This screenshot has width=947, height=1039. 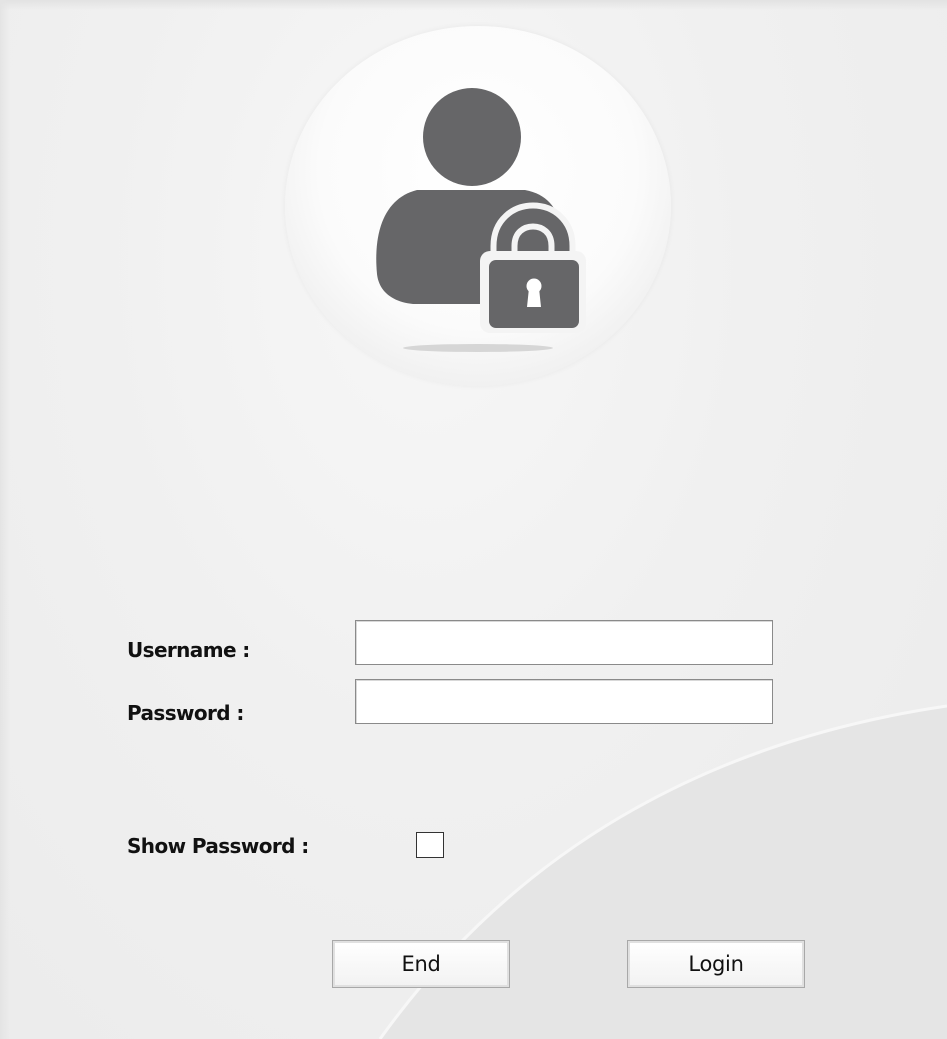 I want to click on avatar-badge, so click(x=478, y=206).